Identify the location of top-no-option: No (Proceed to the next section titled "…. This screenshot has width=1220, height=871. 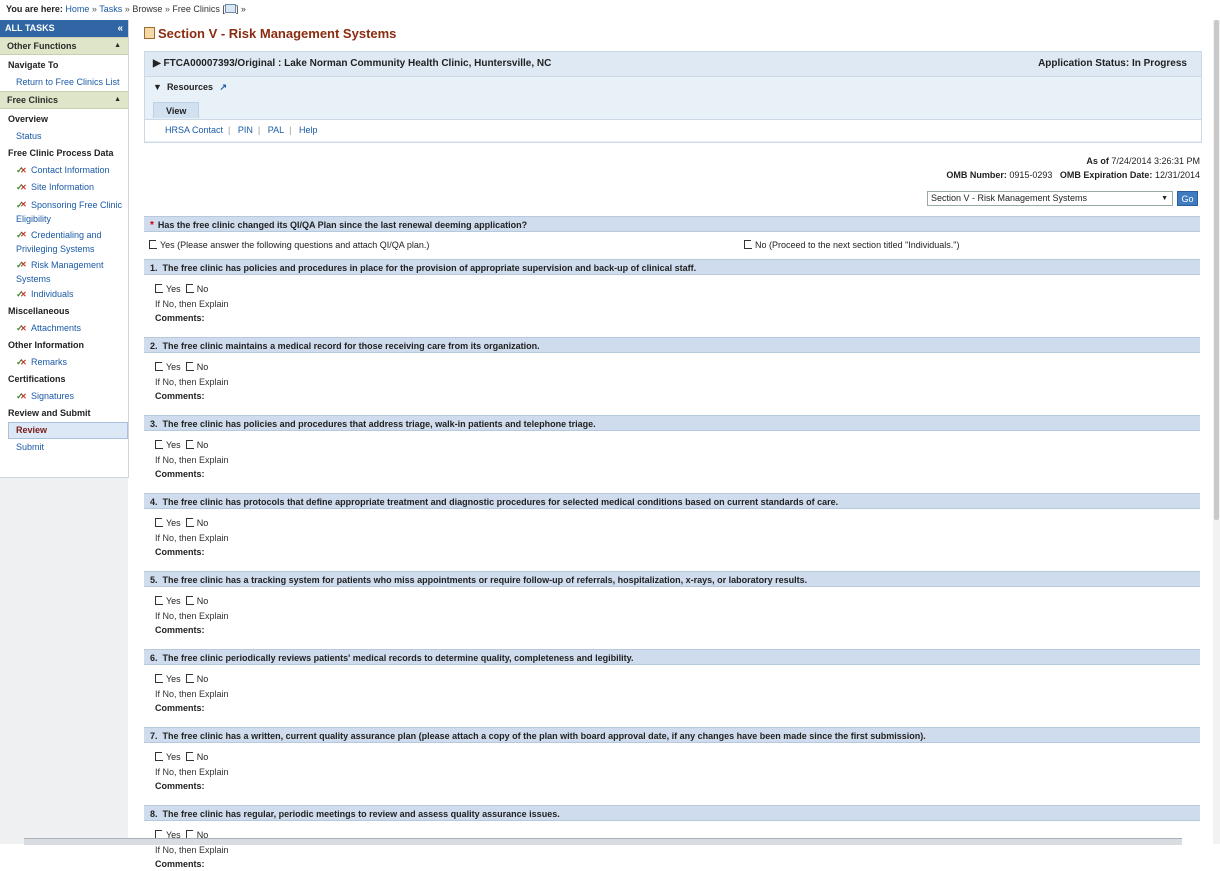
(852, 245).